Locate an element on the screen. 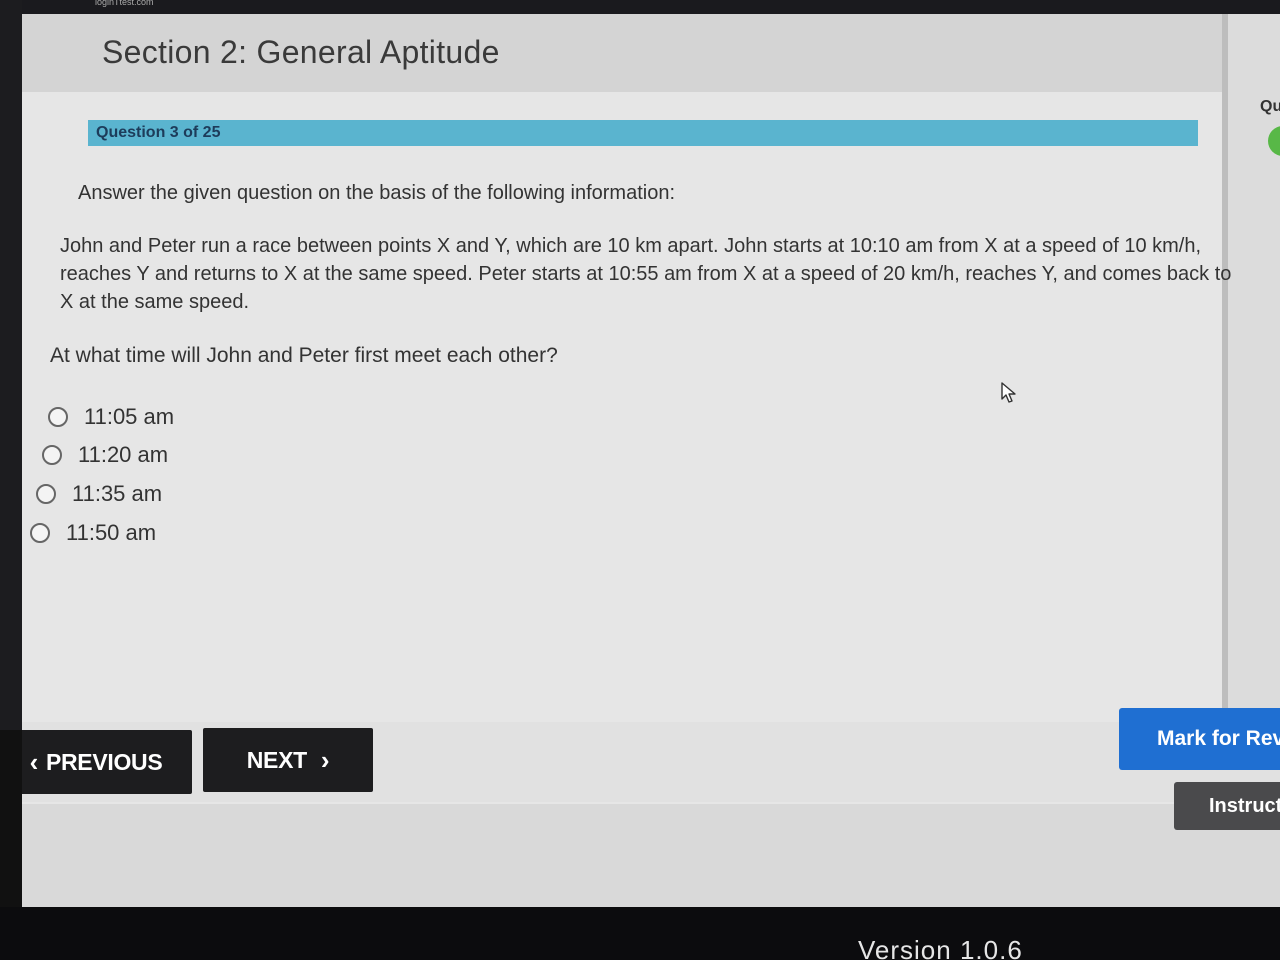 This screenshot has height=960, width=1280. next-button: NEXT › is located at coordinates (288, 760).